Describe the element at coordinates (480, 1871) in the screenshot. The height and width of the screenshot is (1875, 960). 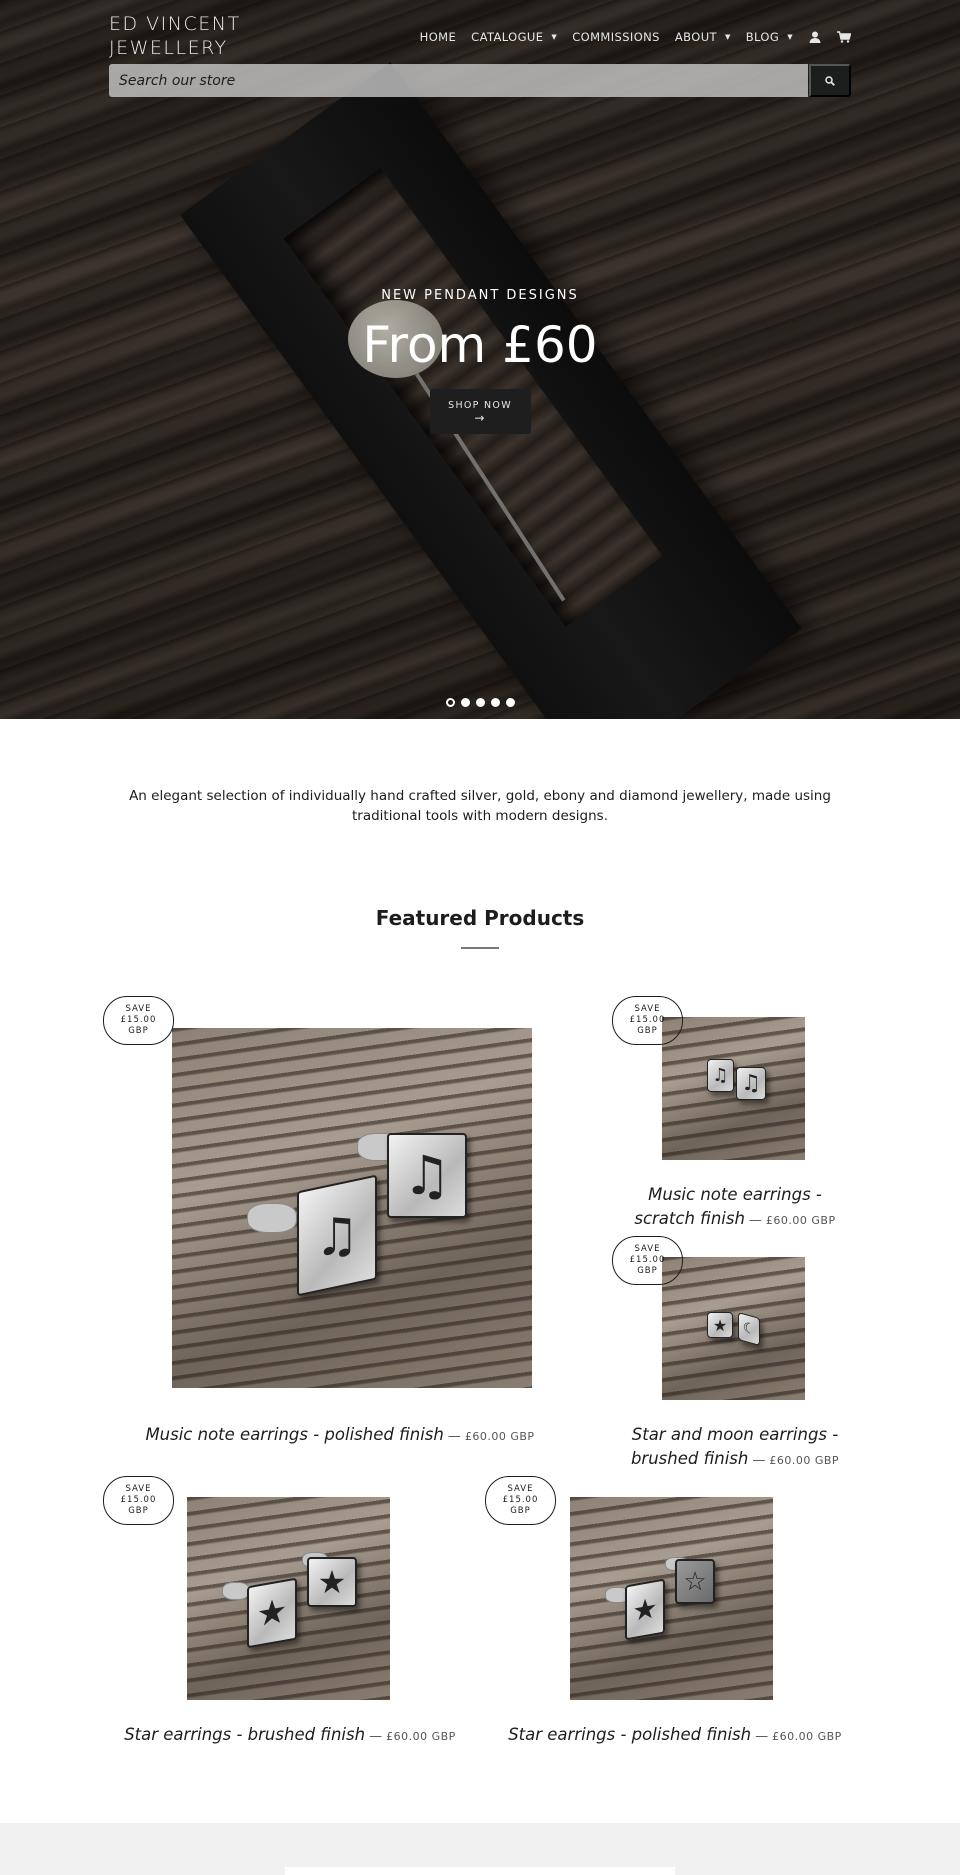
I see `newsletter-box` at that location.